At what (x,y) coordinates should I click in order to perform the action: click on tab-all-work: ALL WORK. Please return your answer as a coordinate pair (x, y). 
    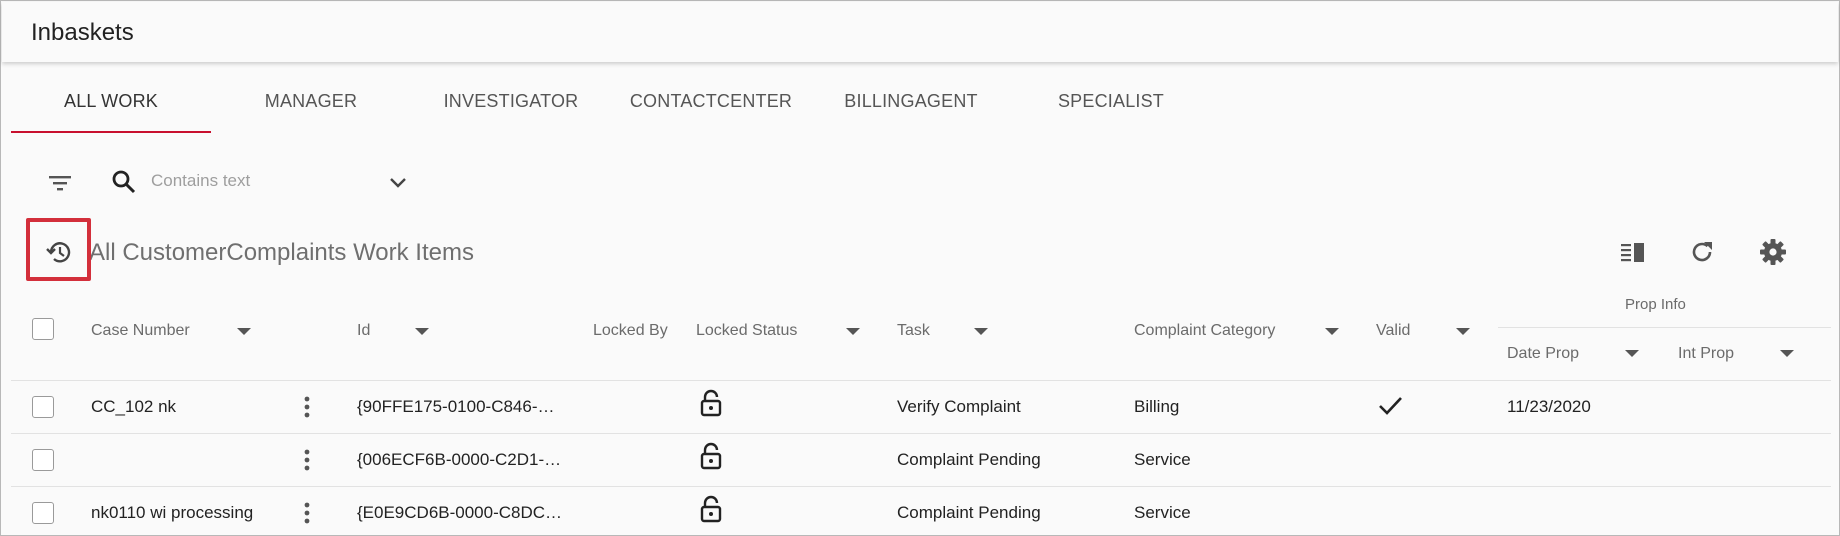
    Looking at the image, I should click on (111, 108).